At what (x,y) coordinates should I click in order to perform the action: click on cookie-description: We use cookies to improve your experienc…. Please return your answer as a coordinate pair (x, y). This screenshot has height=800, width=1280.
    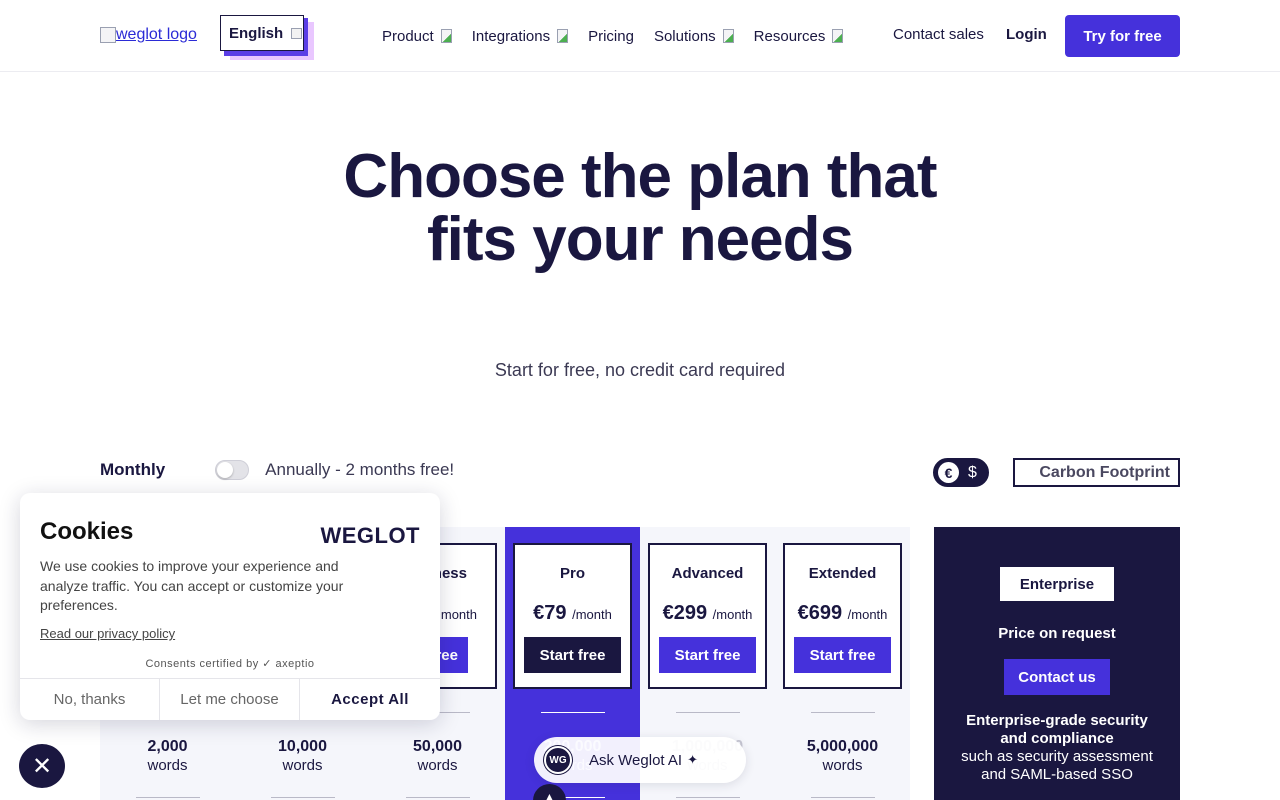
    Looking at the image, I should click on (192, 585).